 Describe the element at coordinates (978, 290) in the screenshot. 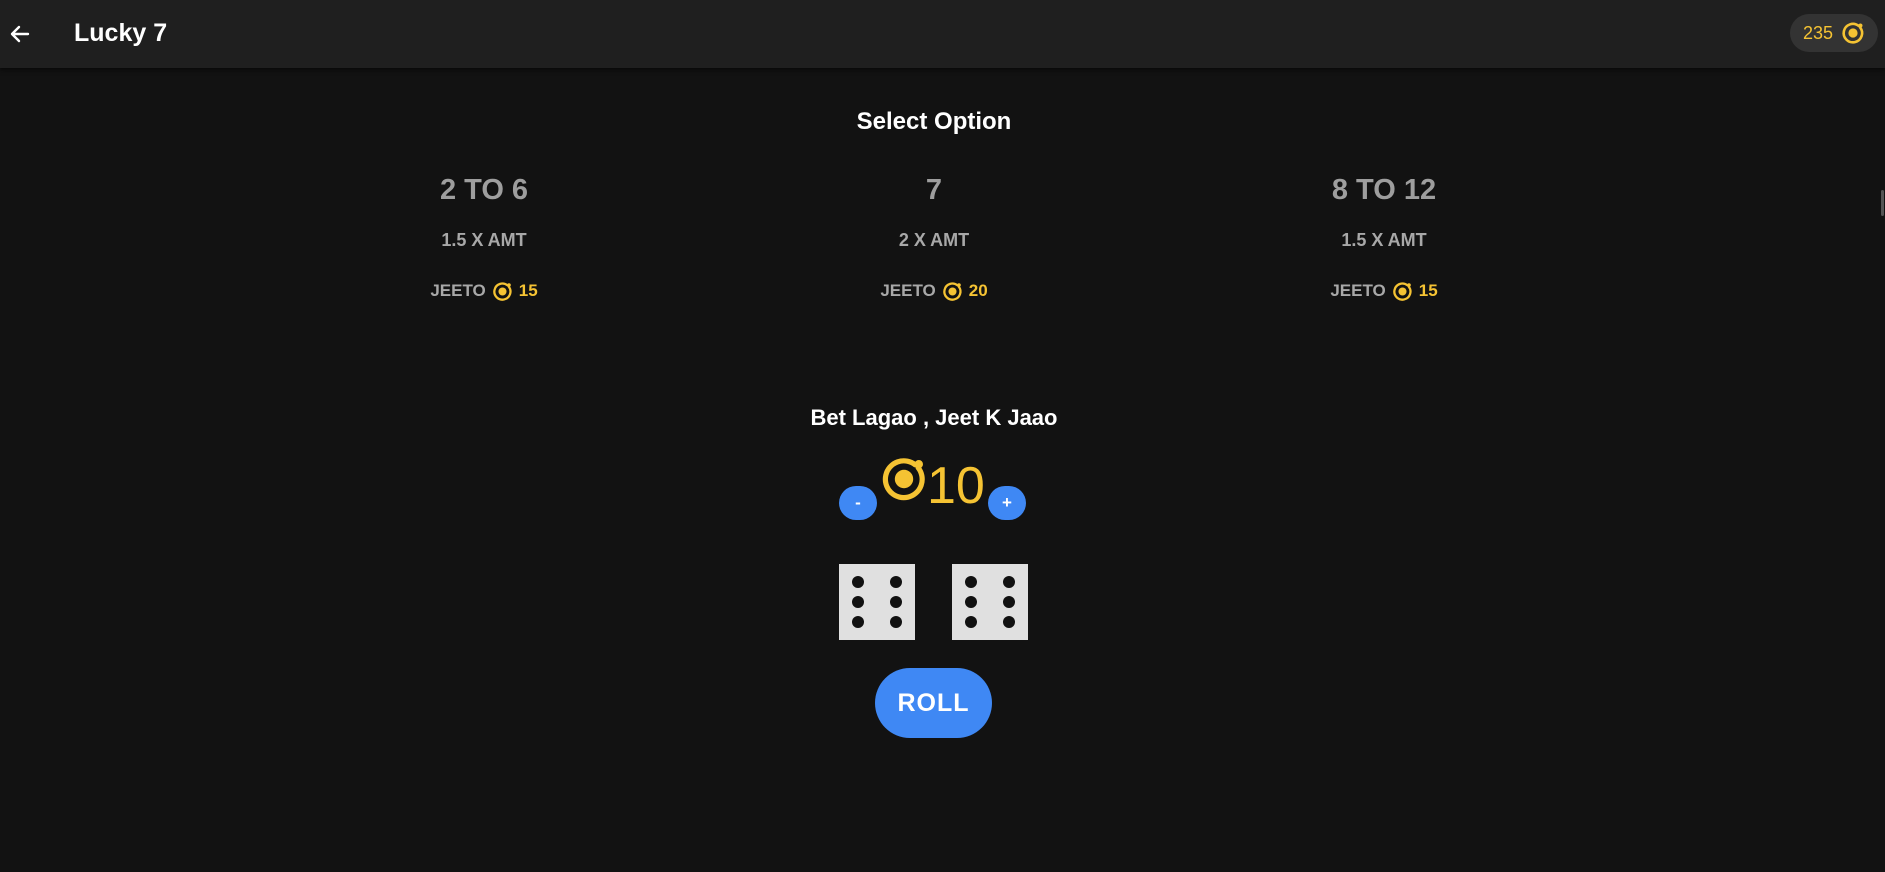

I see `jeeto-amount: 20` at that location.